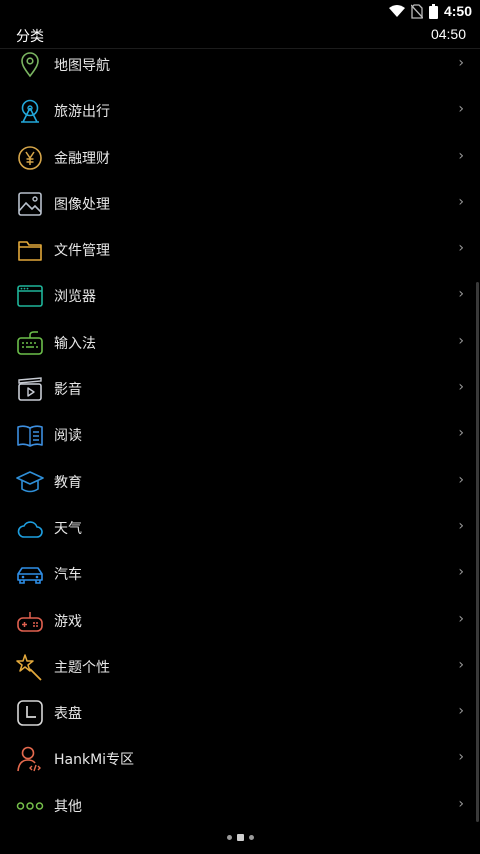 This screenshot has width=480, height=854. Describe the element at coordinates (75, 343) in the screenshot. I see `category-label: 输入法` at that location.